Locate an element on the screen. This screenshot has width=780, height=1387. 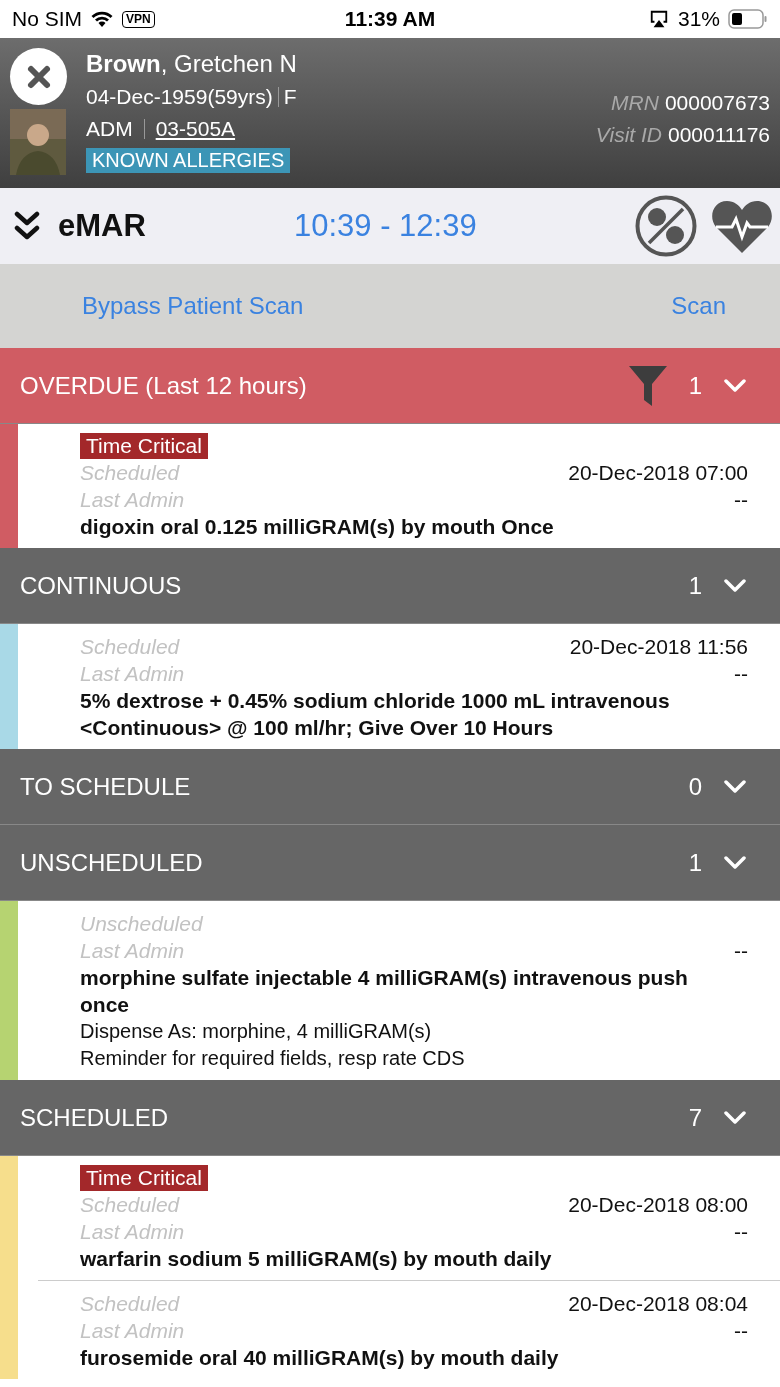
no-medication-button is located at coordinates (666, 226).